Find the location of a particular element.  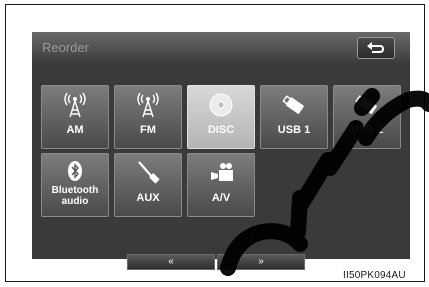

source-tile-bluetooth-audio: Bluetooth audio is located at coordinates (75, 185).